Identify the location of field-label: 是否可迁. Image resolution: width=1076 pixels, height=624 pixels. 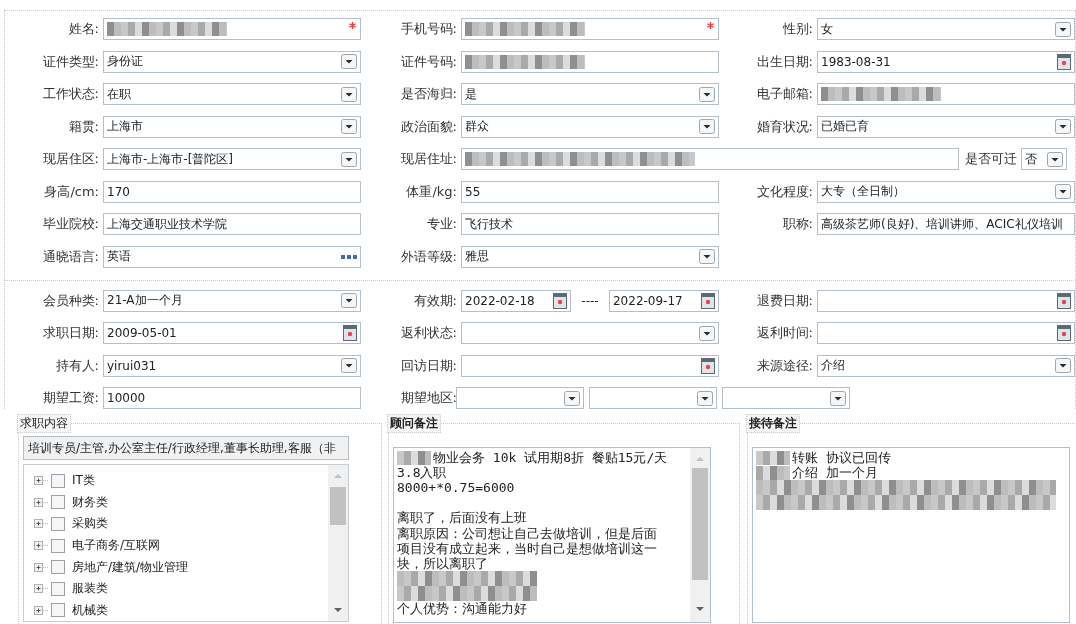
(991, 159).